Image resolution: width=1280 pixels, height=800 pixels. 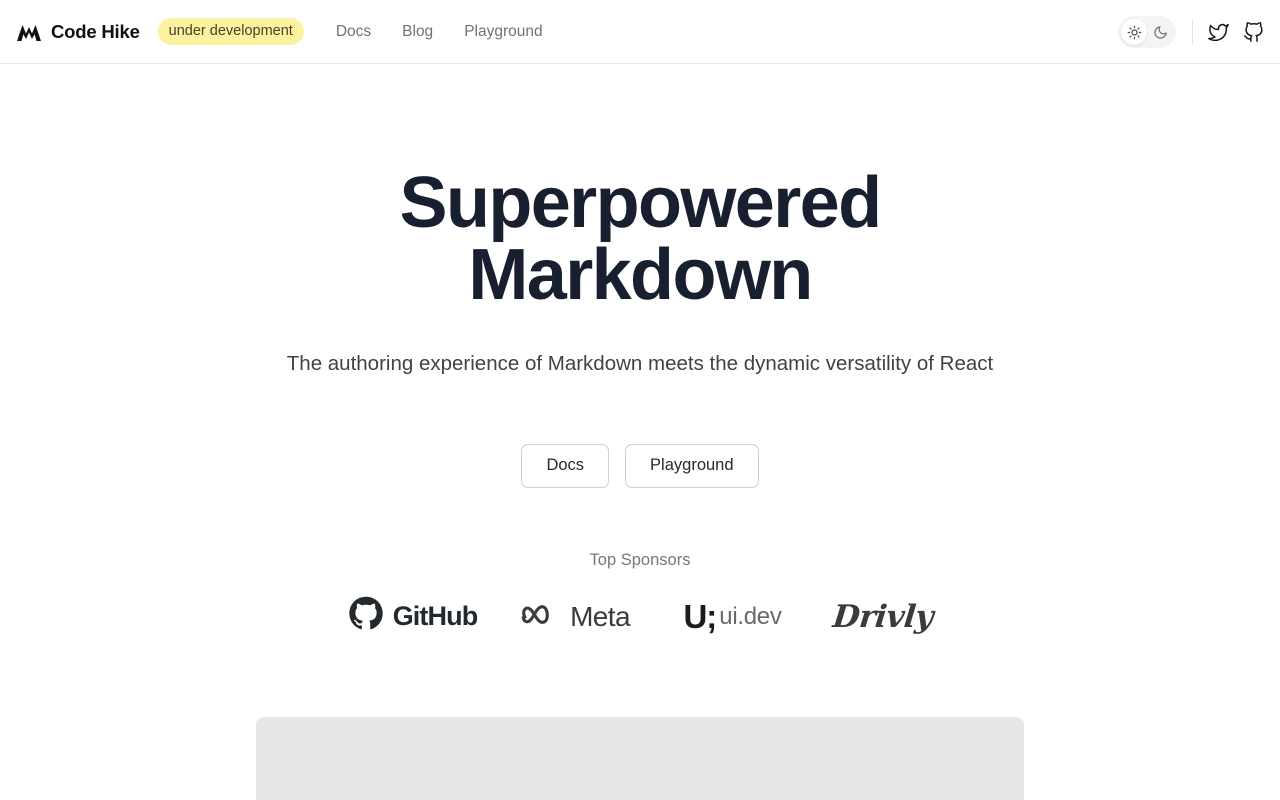 I want to click on page-title: Superpowered Markdown, so click(x=640, y=239).